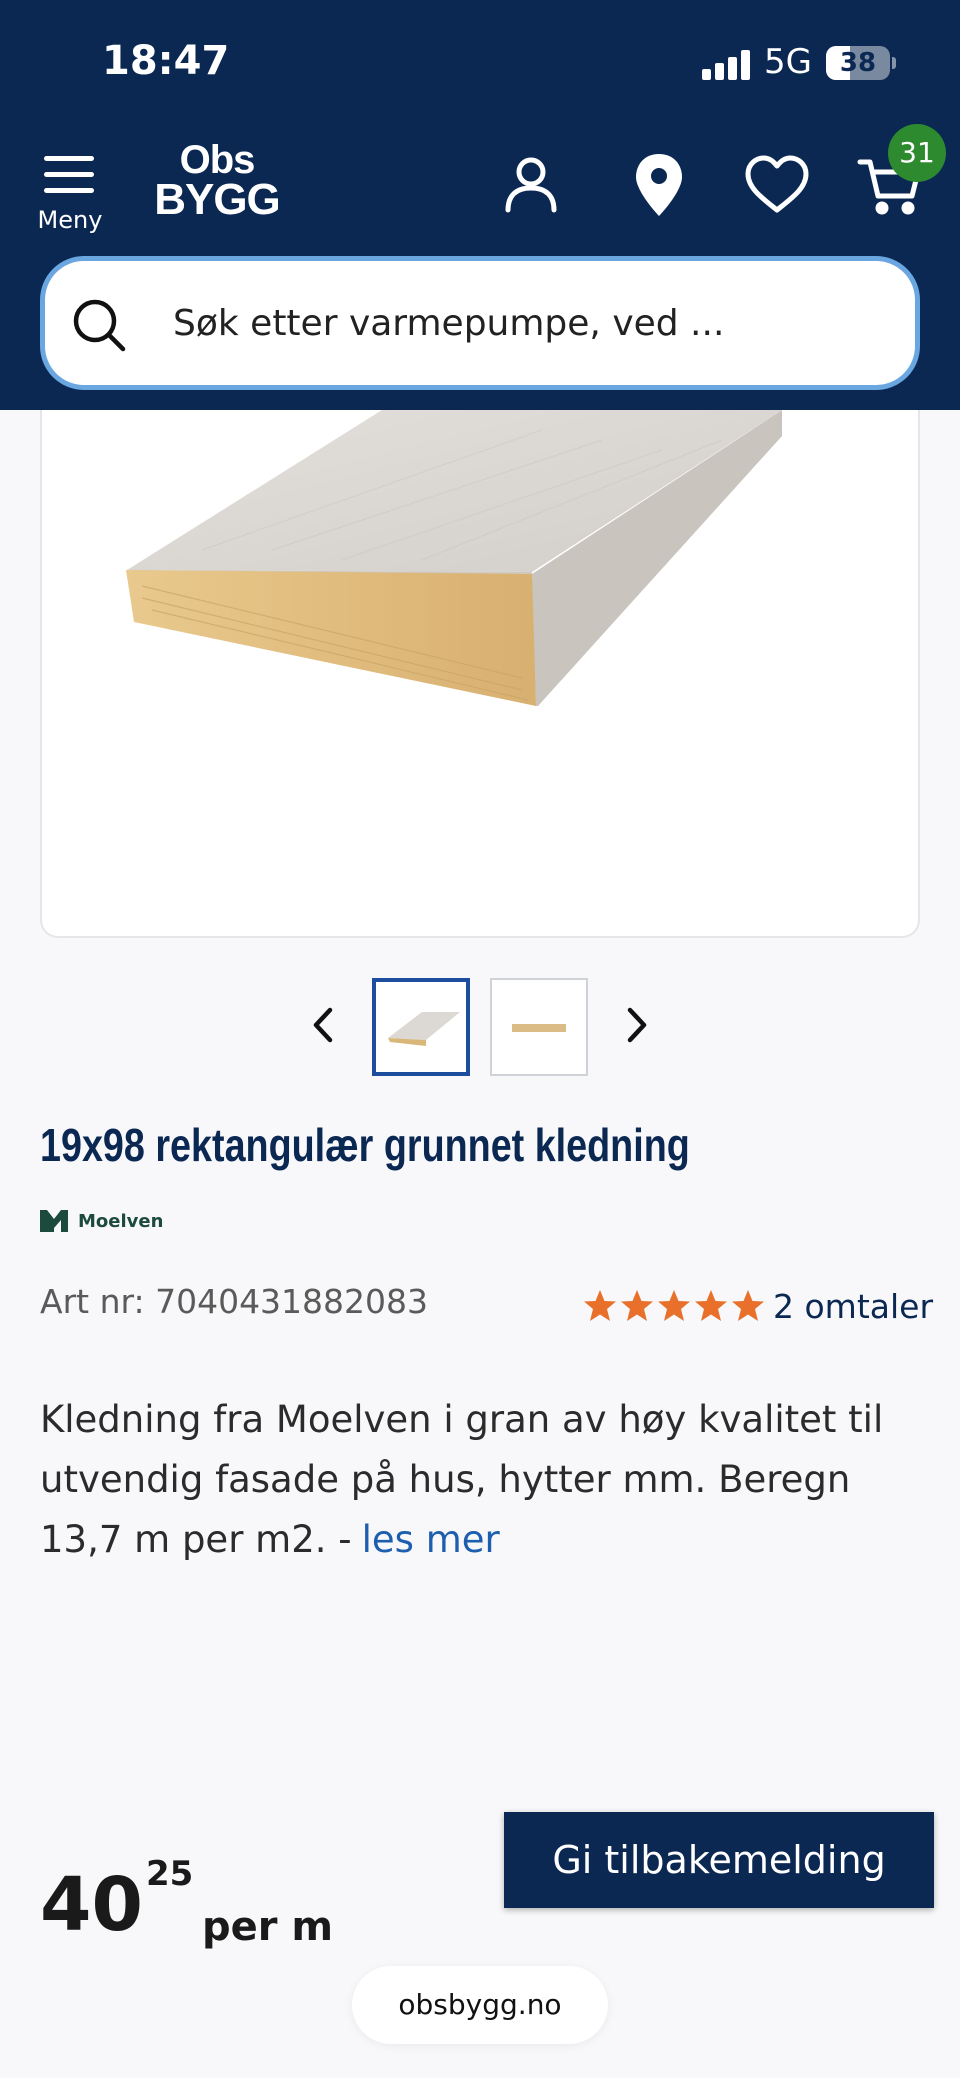 This screenshot has height=2078, width=960. What do you see at coordinates (637, 1025) in the screenshot?
I see `chevron-right-icon` at bounding box center [637, 1025].